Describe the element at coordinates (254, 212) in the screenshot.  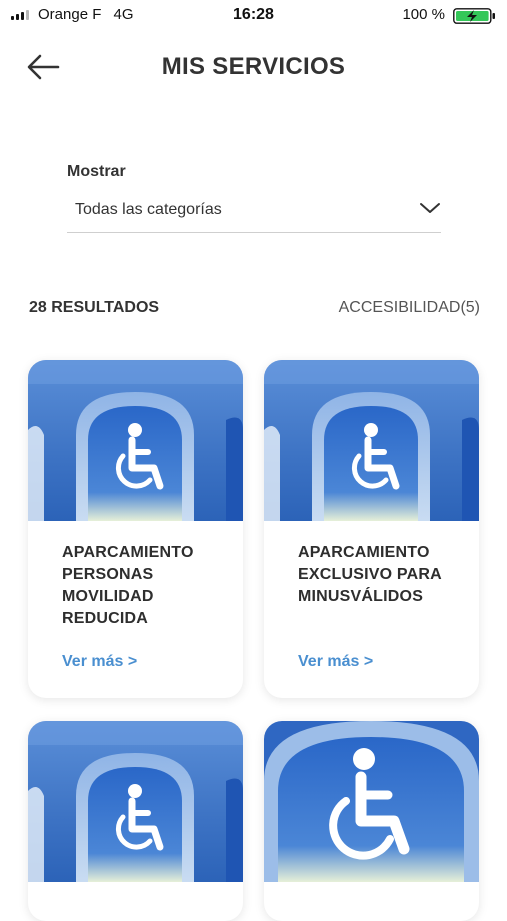
I see `category-dropdown: Todas las categorías` at that location.